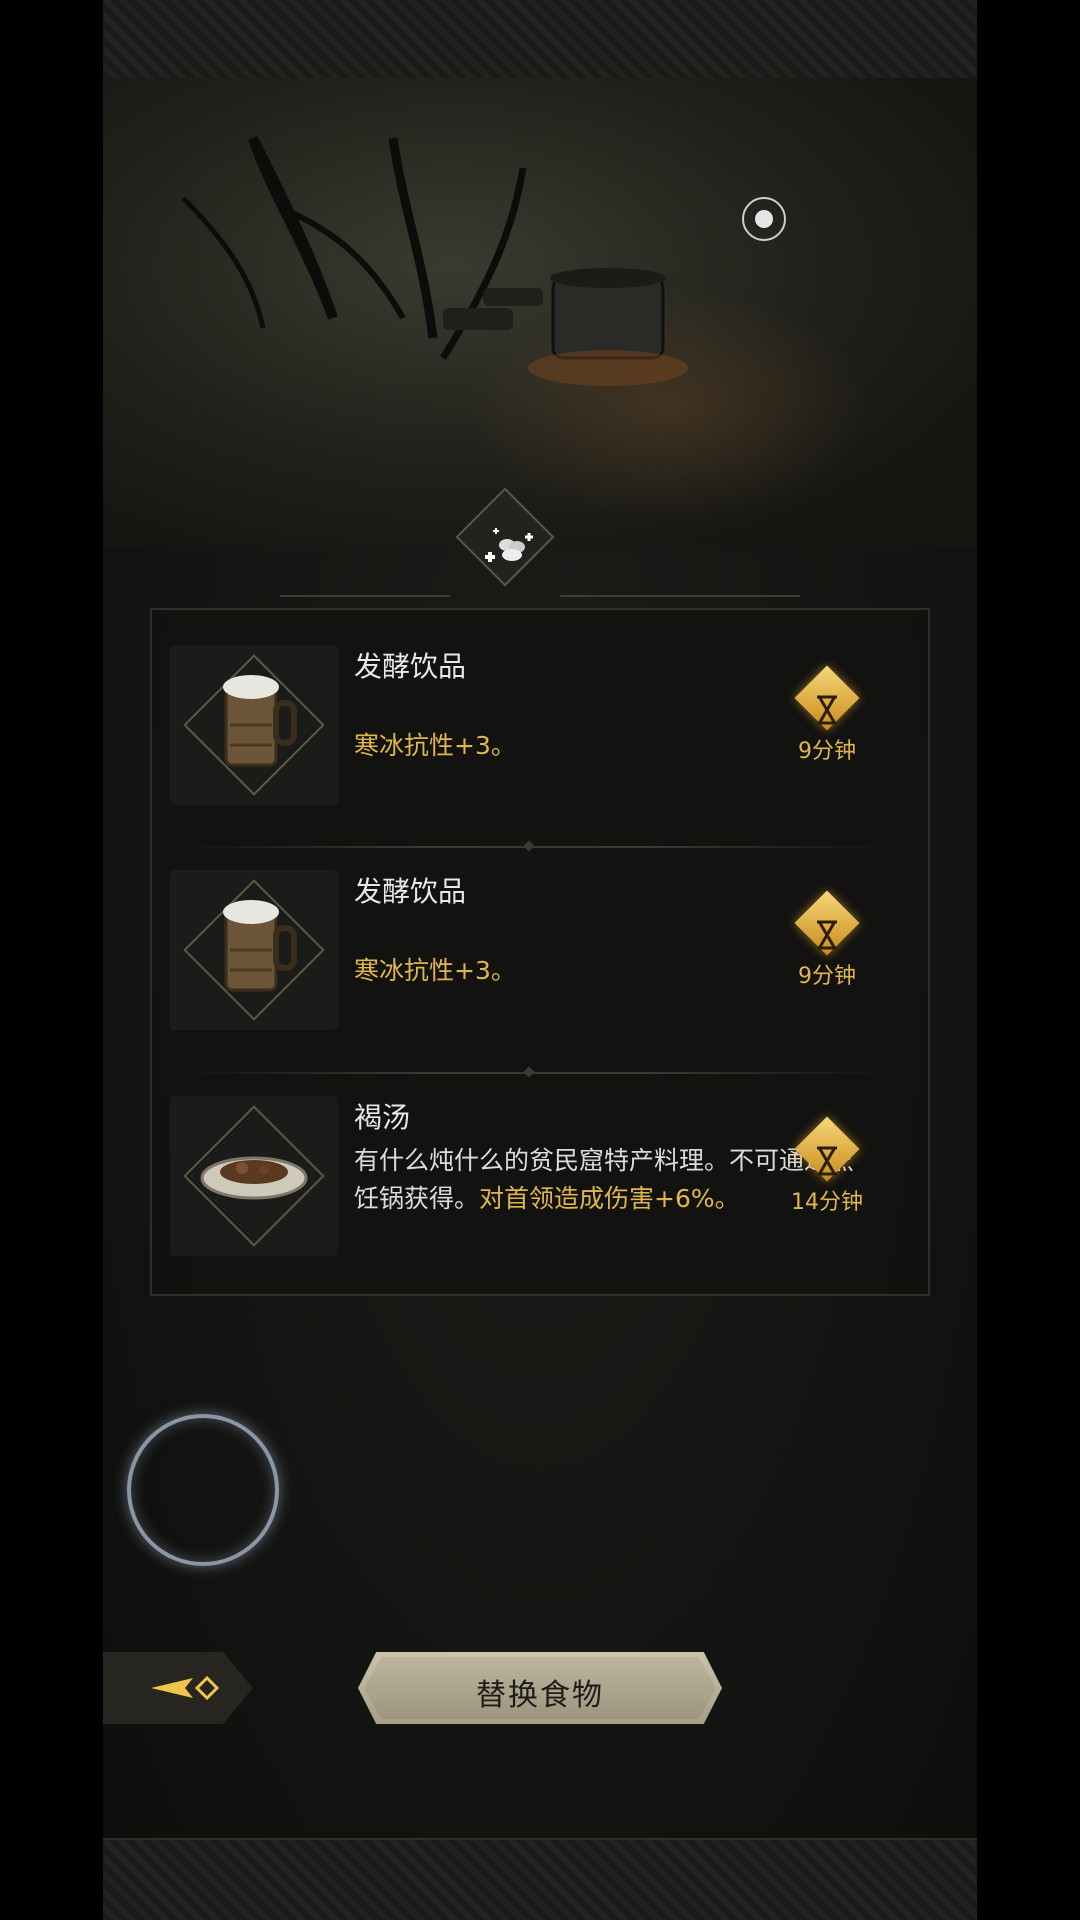 This screenshot has height=1920, width=1080. I want to click on food-plus-icon, so click(509, 545).